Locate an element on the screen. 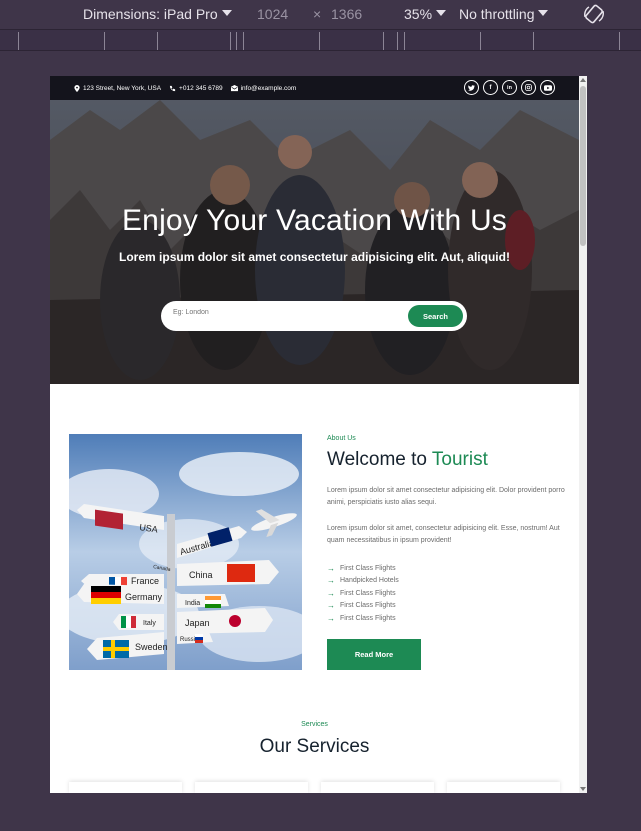 Image resolution: width=641 pixels, height=831 pixels. address-item: 123 Street, New York, USA is located at coordinates (118, 88).